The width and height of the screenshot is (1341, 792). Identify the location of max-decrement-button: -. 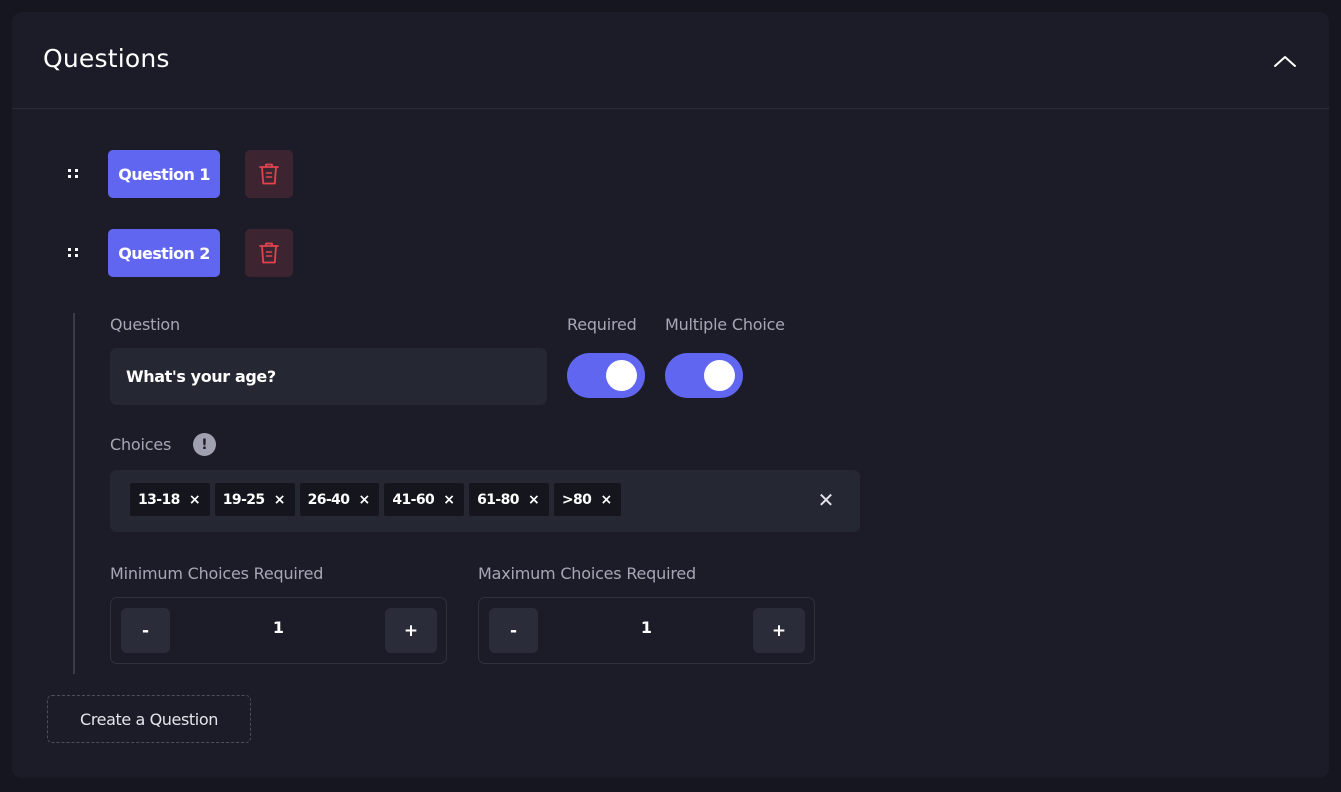
(513, 630).